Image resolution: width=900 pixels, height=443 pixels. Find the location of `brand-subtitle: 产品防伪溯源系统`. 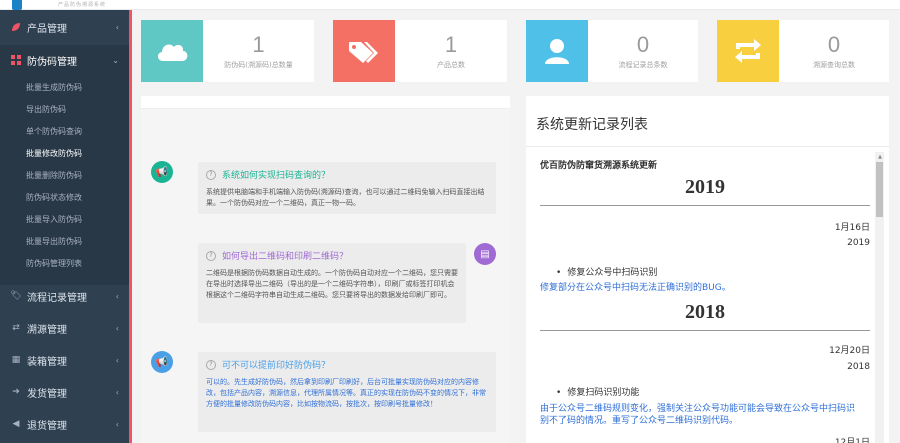

brand-subtitle: 产品防伪溯源系统 is located at coordinates (82, 5).